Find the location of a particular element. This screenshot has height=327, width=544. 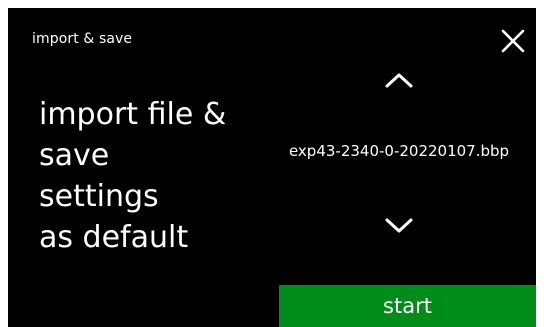

previous-file-button is located at coordinates (399, 80).